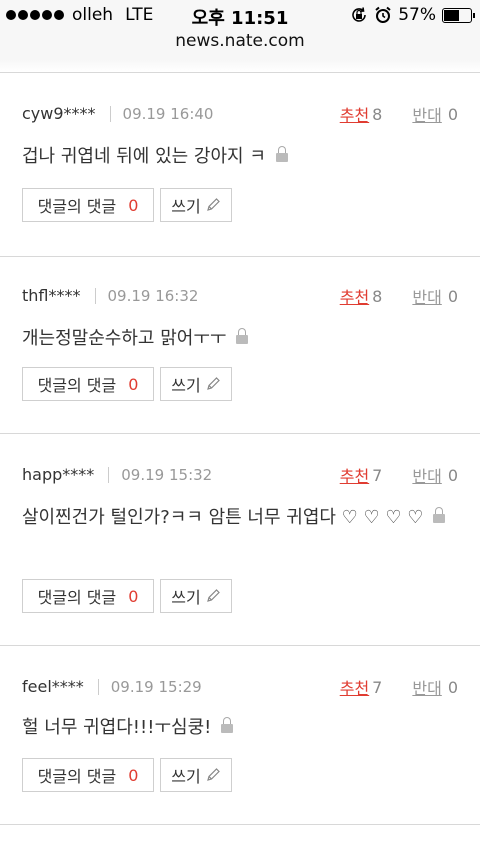  What do you see at coordinates (240, 41) in the screenshot?
I see `url-text: news.nate.com` at bounding box center [240, 41].